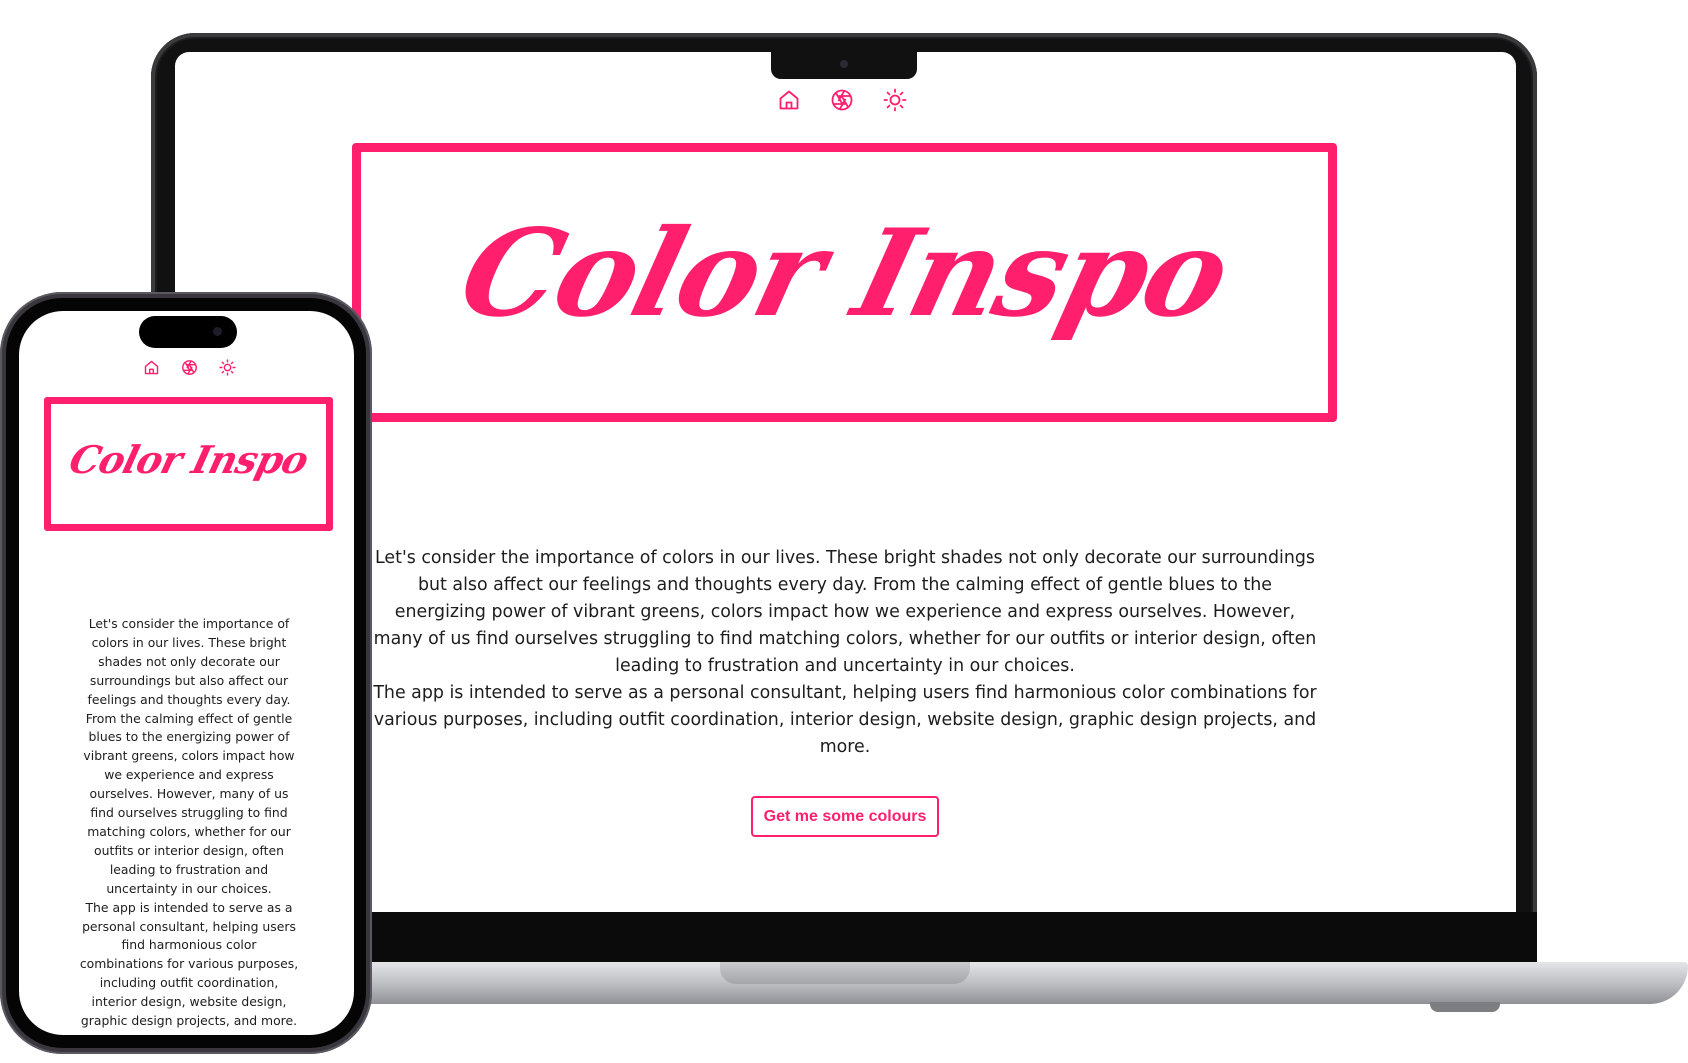  I want to click on front-camera-icon, so click(217, 331).